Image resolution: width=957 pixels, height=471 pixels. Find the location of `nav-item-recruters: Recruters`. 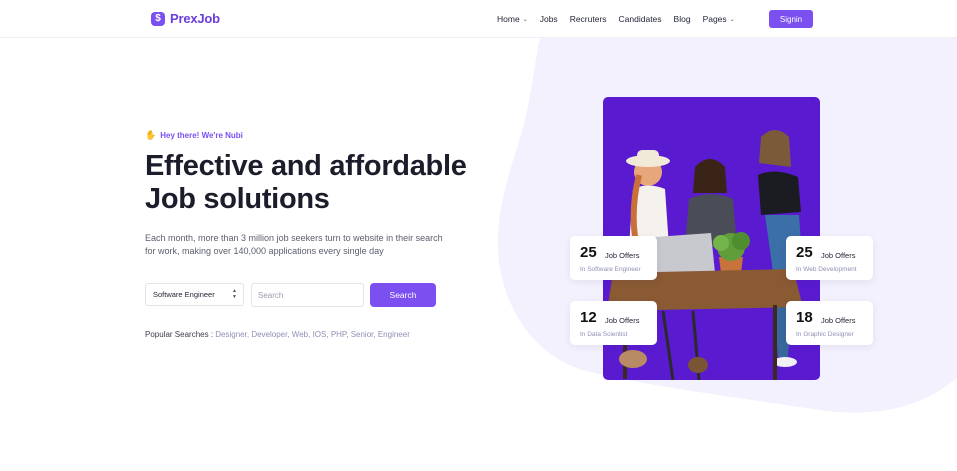

nav-item-recruters: Recruters is located at coordinates (588, 19).